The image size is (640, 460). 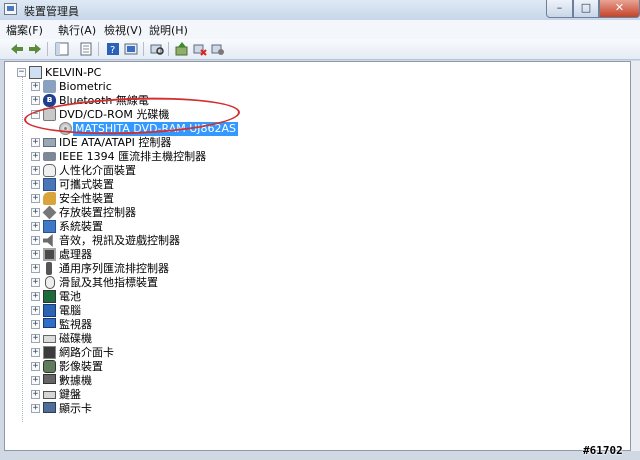 I want to click on portable-device-icon, so click(x=49, y=184).